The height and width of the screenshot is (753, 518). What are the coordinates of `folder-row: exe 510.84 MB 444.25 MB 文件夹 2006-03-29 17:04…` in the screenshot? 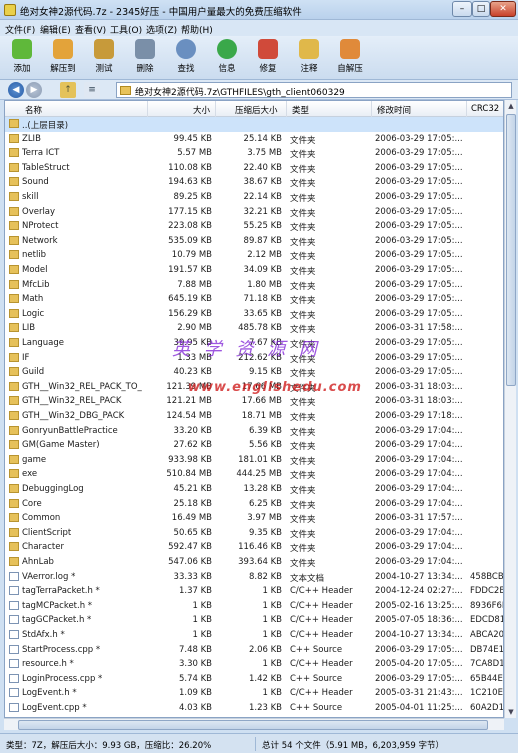 It's located at (254, 474).